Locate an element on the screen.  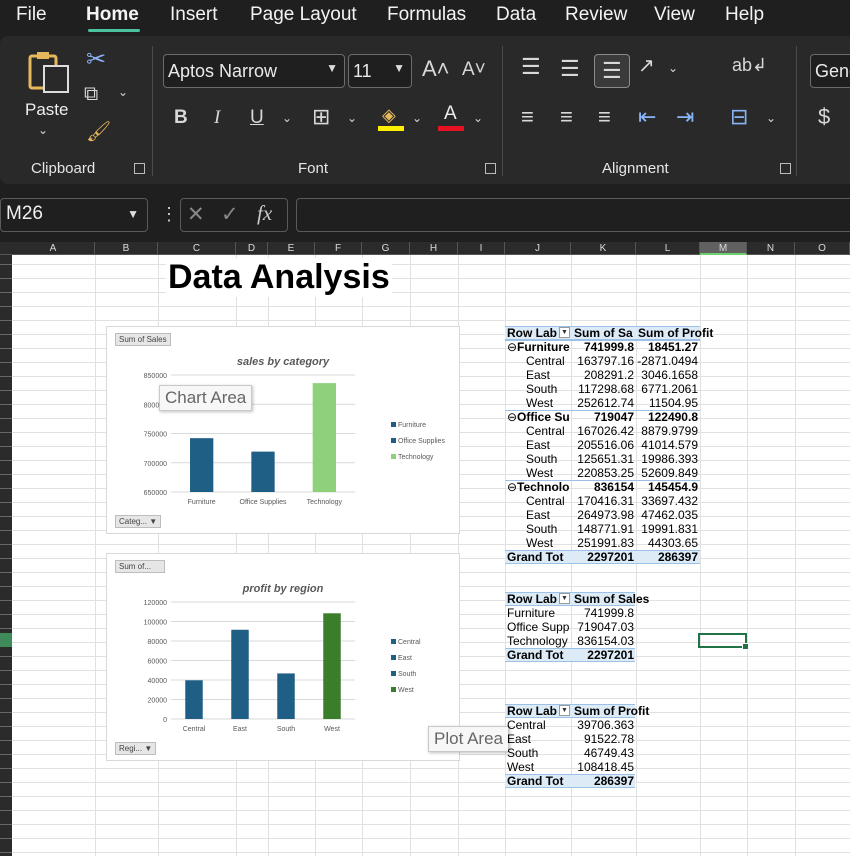
decrease-font-icon: A˅ is located at coordinates (474, 69).